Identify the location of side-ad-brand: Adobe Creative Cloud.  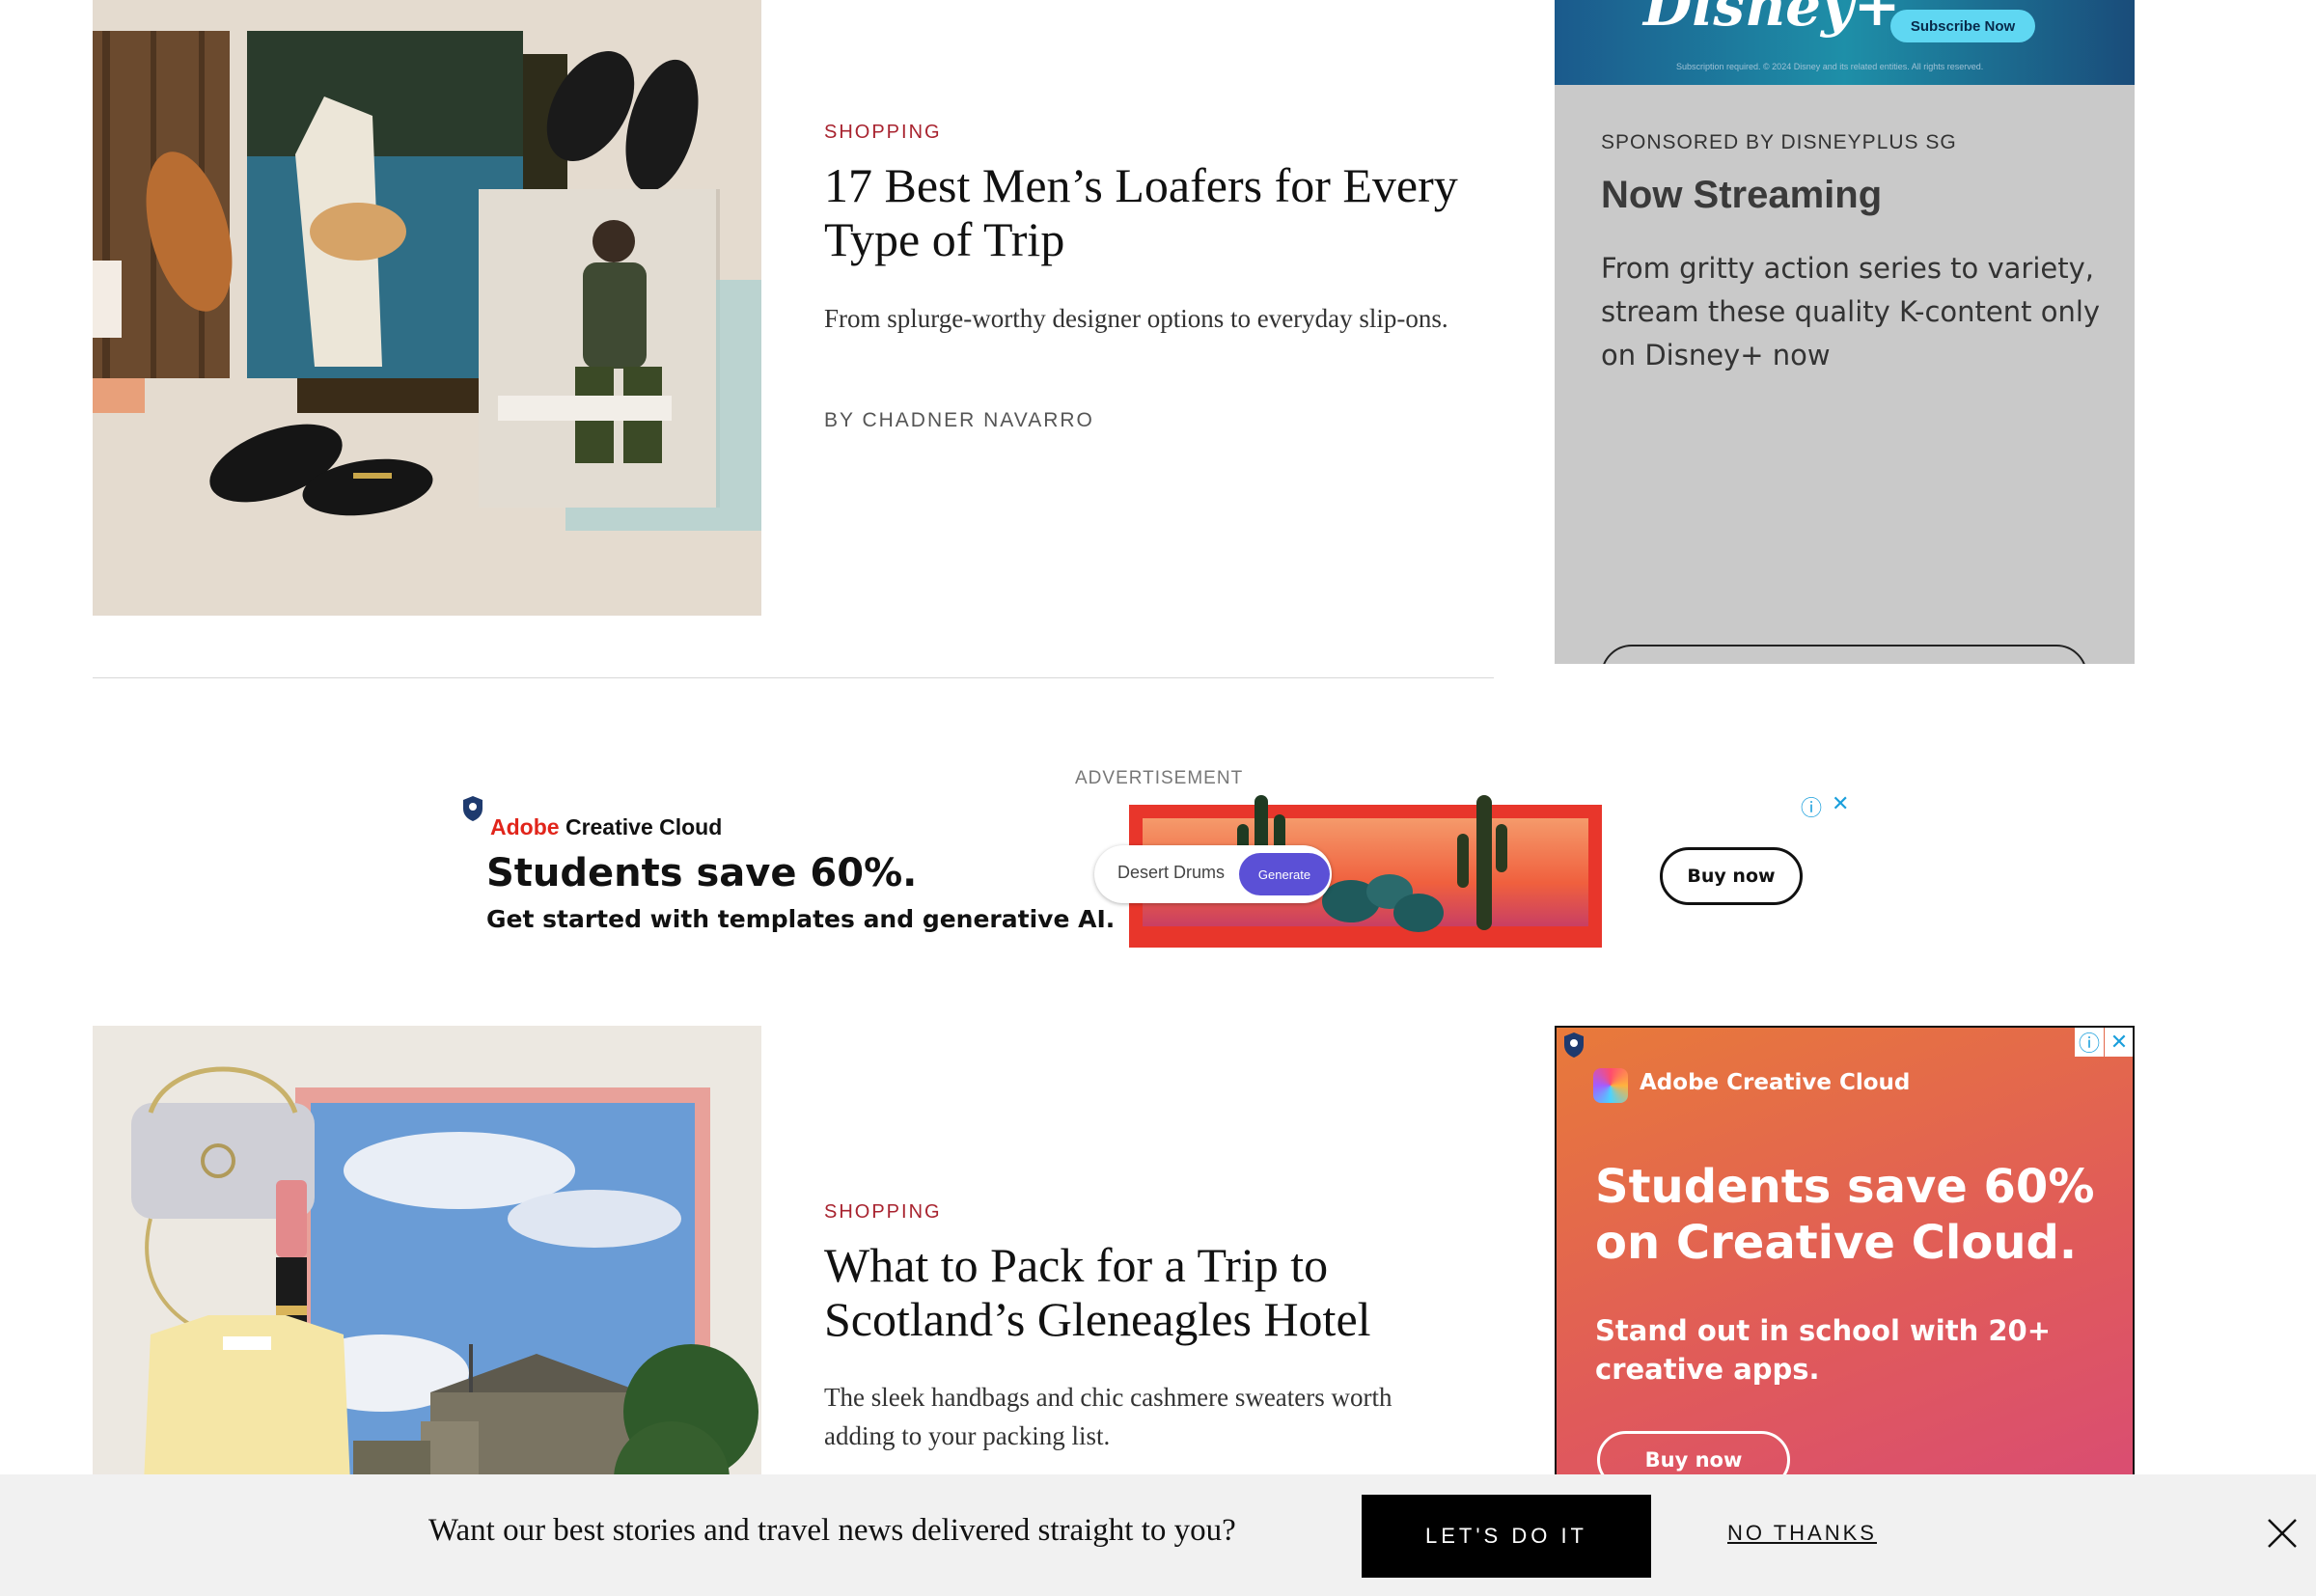
(1775, 1082).